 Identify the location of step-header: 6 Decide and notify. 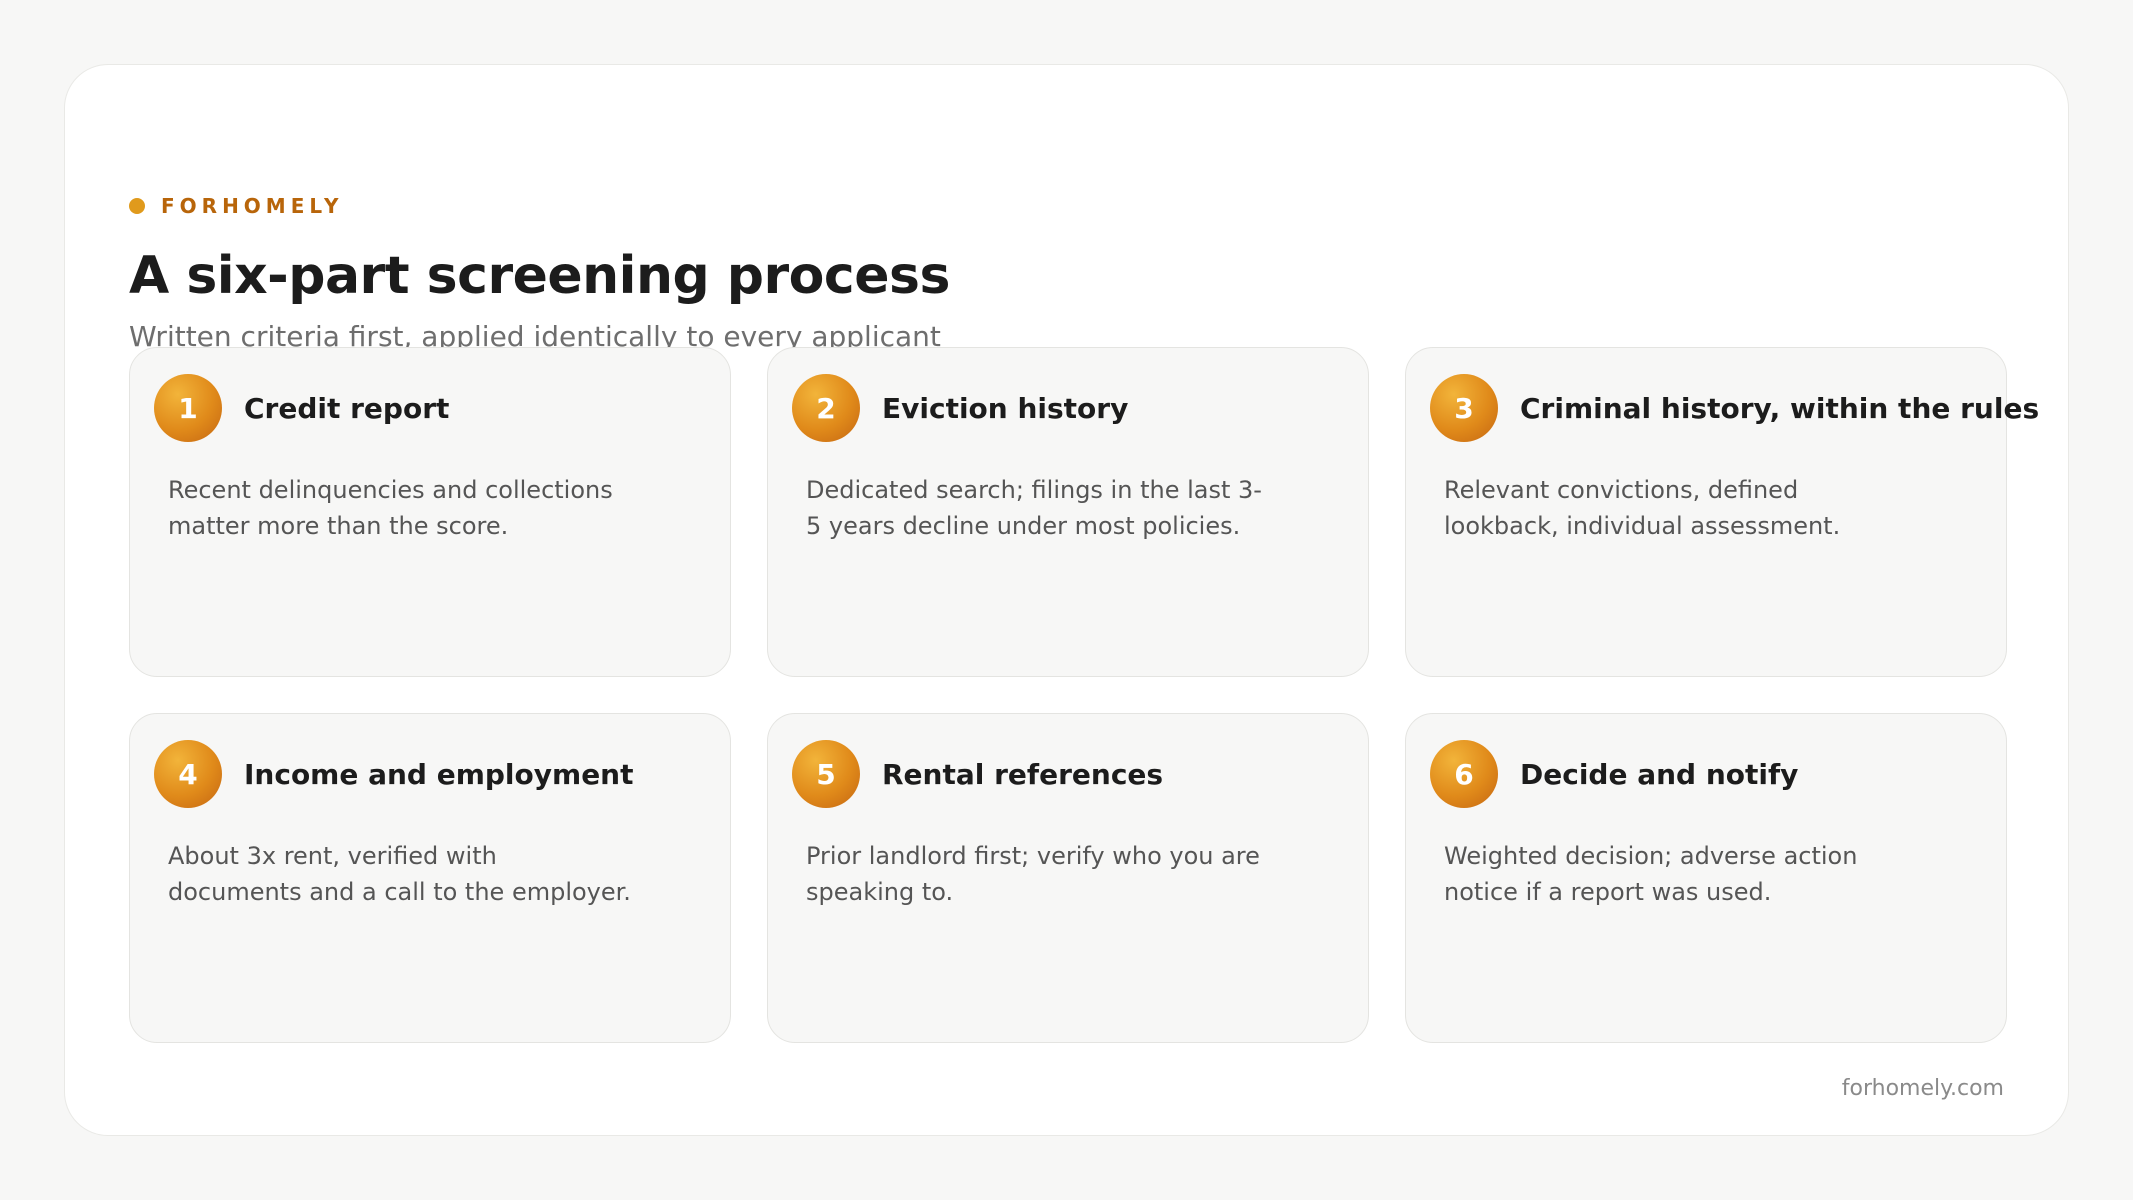
(1614, 774).